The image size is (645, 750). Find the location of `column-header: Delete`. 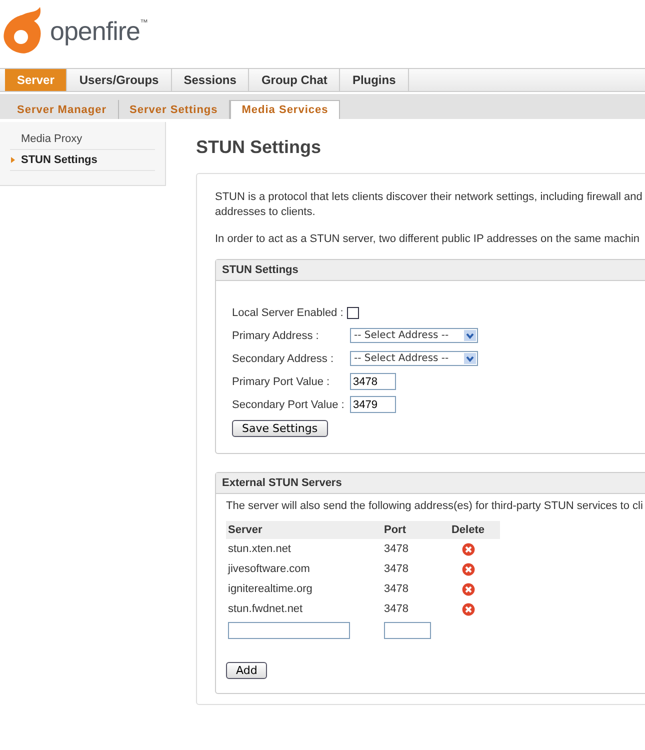

column-header: Delete is located at coordinates (468, 530).